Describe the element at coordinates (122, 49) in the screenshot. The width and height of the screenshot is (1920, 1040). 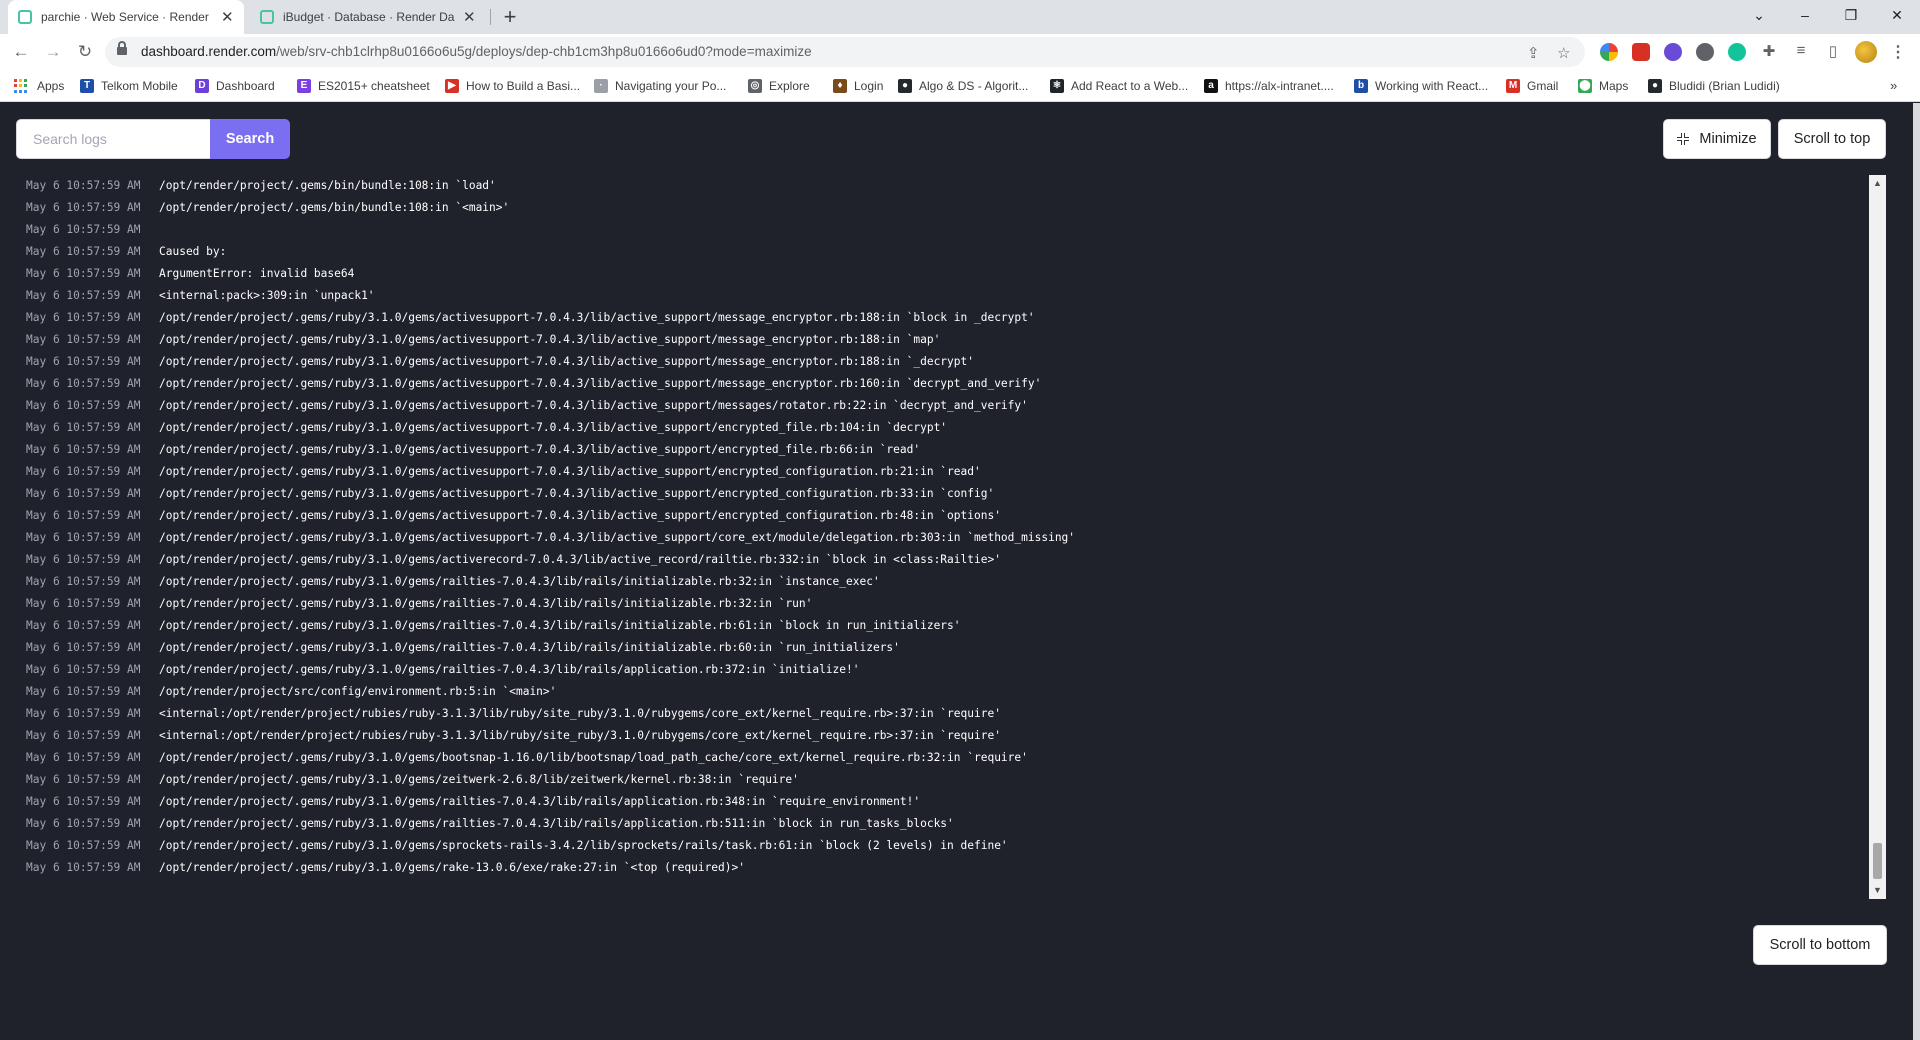
I see `lock-icon` at that location.